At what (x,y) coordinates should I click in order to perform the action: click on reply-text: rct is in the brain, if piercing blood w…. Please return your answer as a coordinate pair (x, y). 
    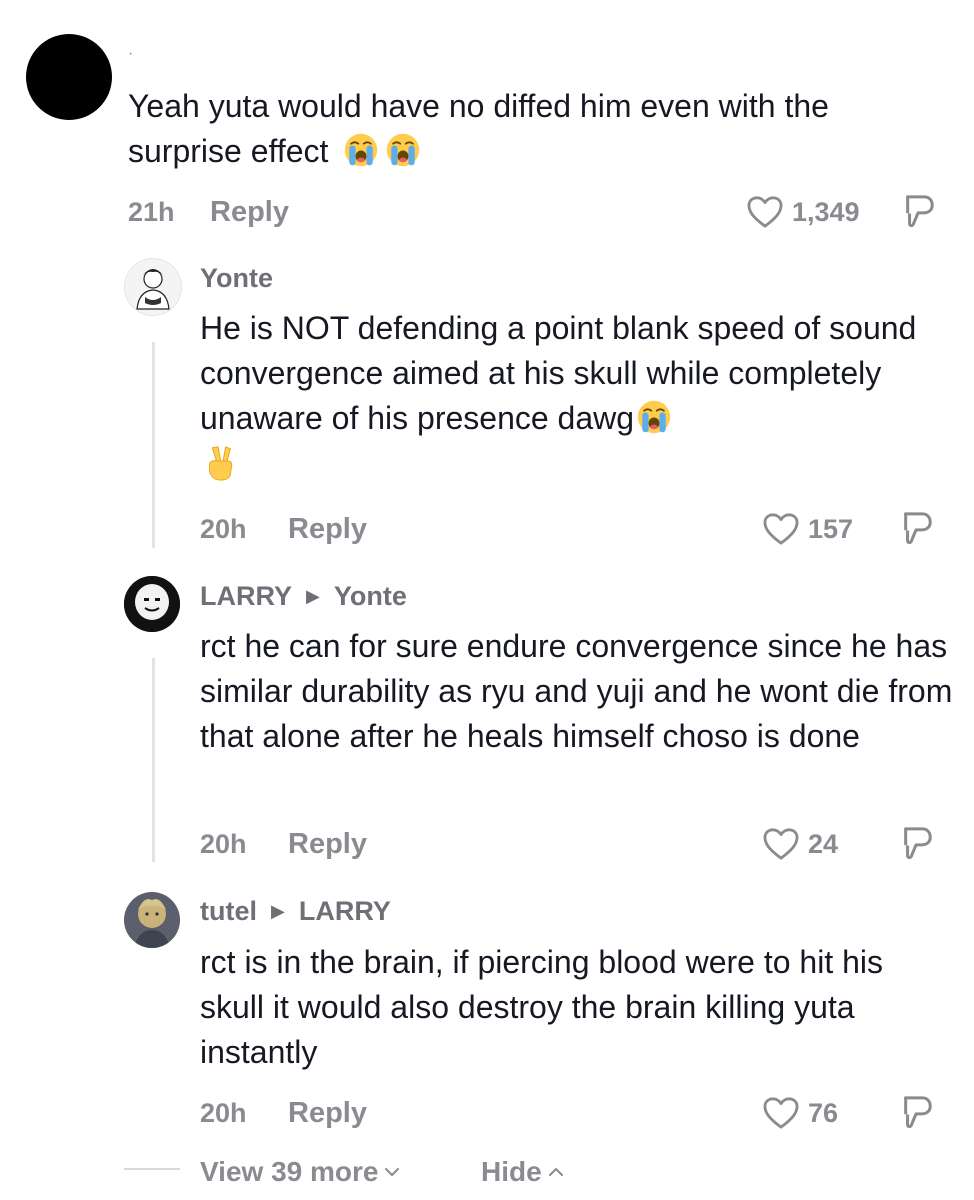
    Looking at the image, I should click on (541, 1007).